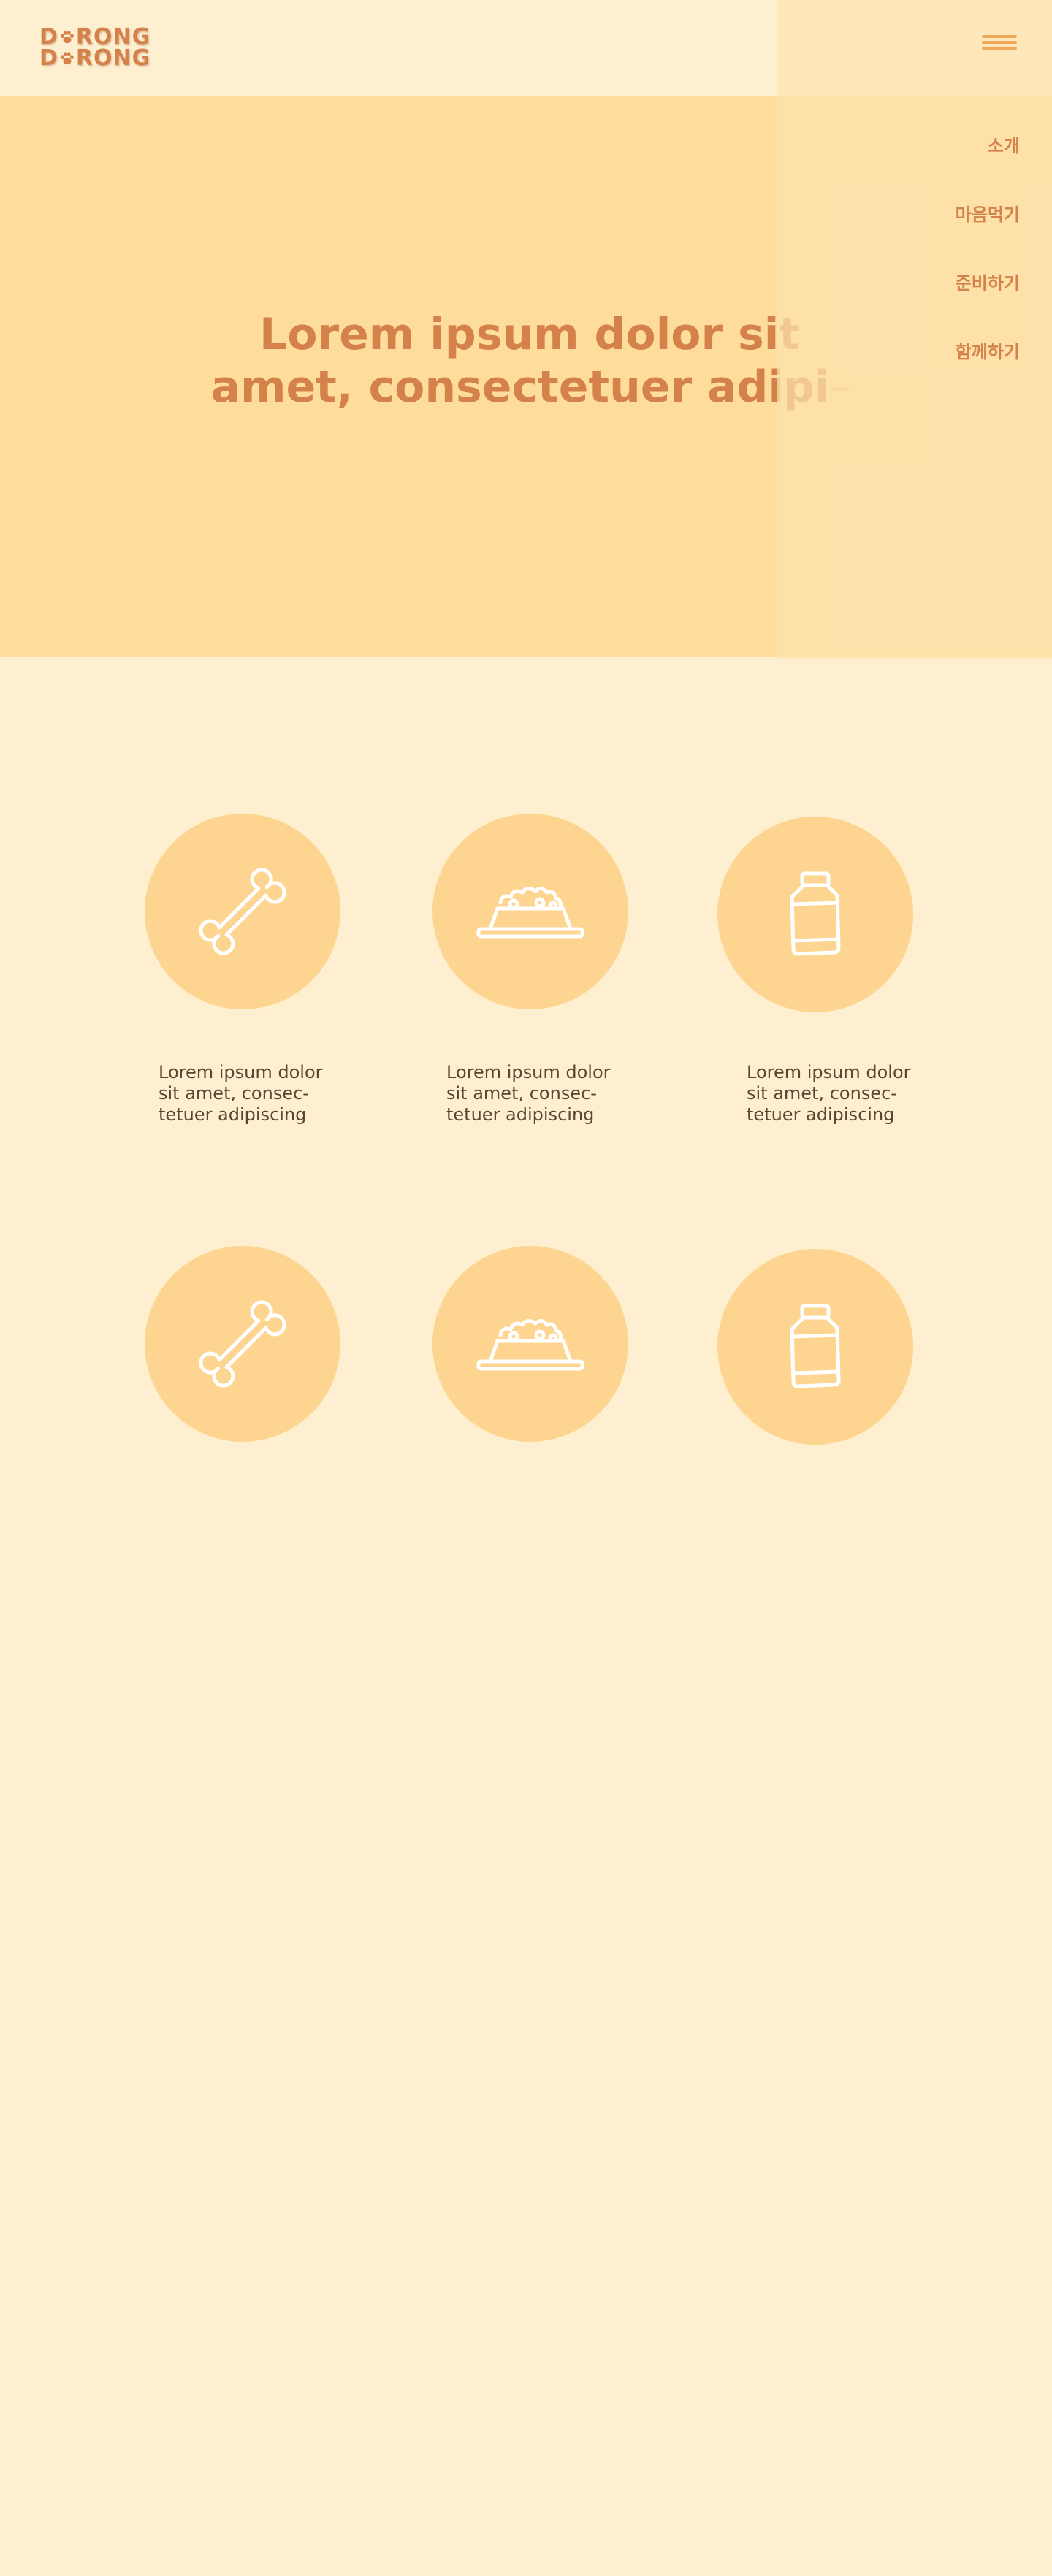  I want to click on hamburger-menu-icon, so click(1000, 42).